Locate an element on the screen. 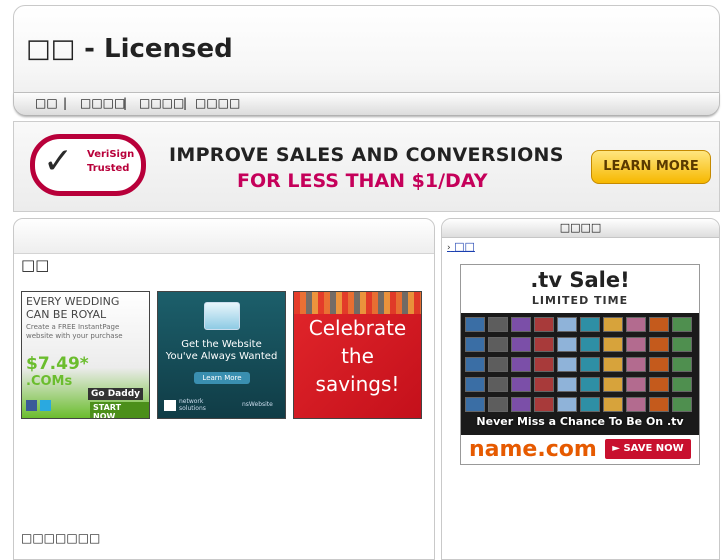 The width and height of the screenshot is (727, 560). name-com-logo: name.com is located at coordinates (533, 449).